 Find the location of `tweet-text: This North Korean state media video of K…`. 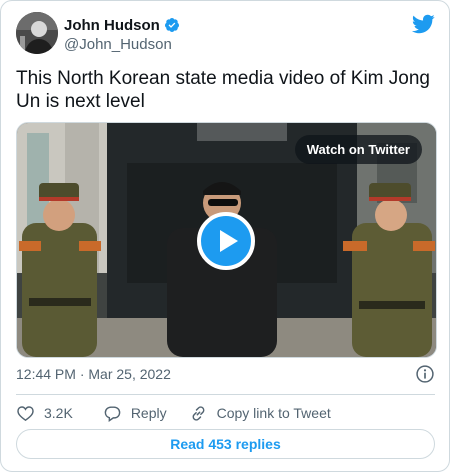

tweet-text: This North Korean state media video of K… is located at coordinates (223, 90).